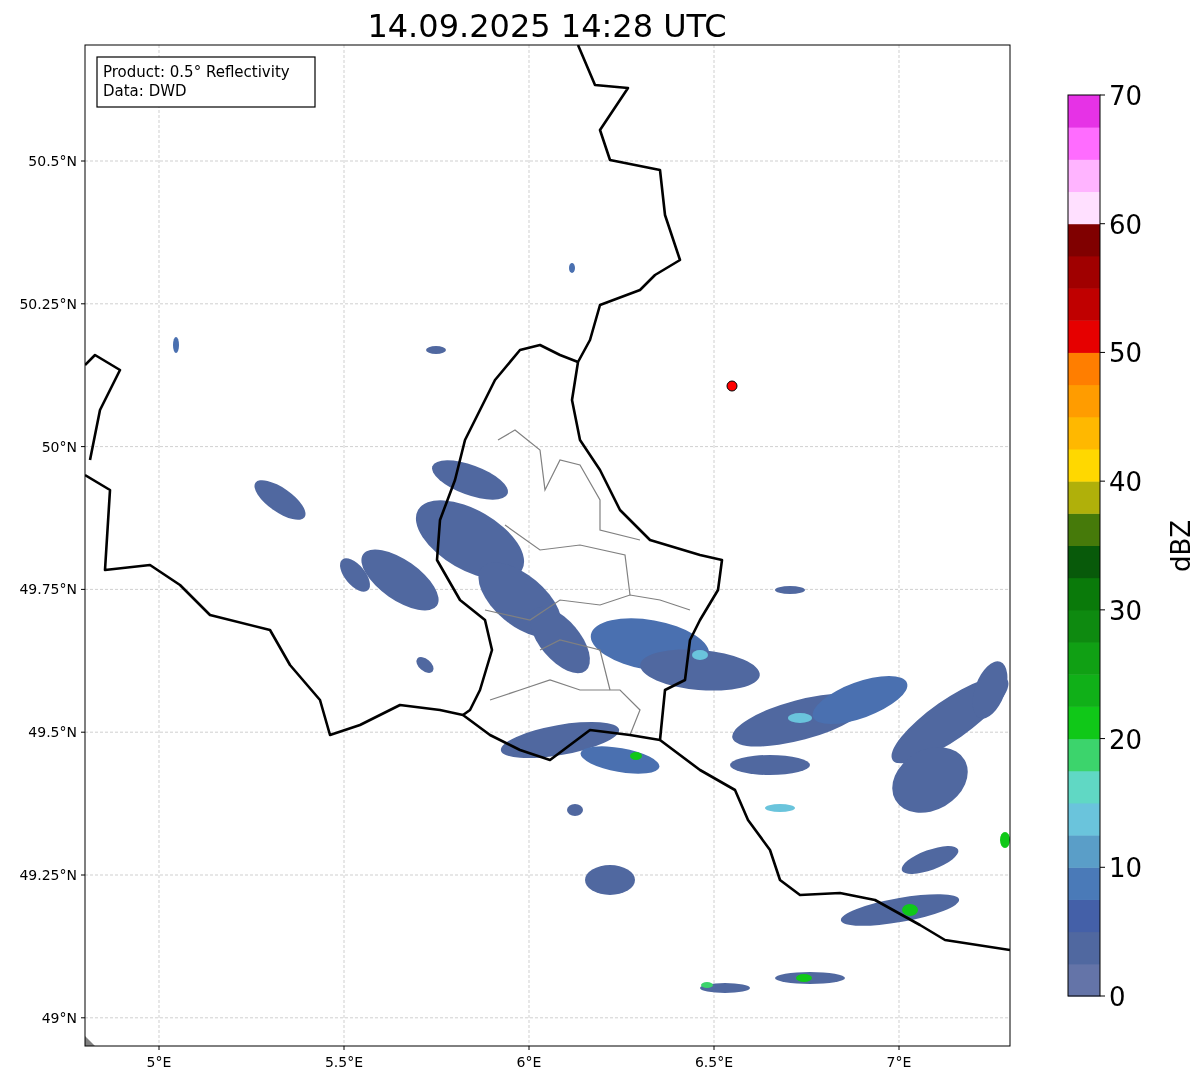  What do you see at coordinates (52, 732) in the screenshot?
I see `latitude-label: 49.5°N` at bounding box center [52, 732].